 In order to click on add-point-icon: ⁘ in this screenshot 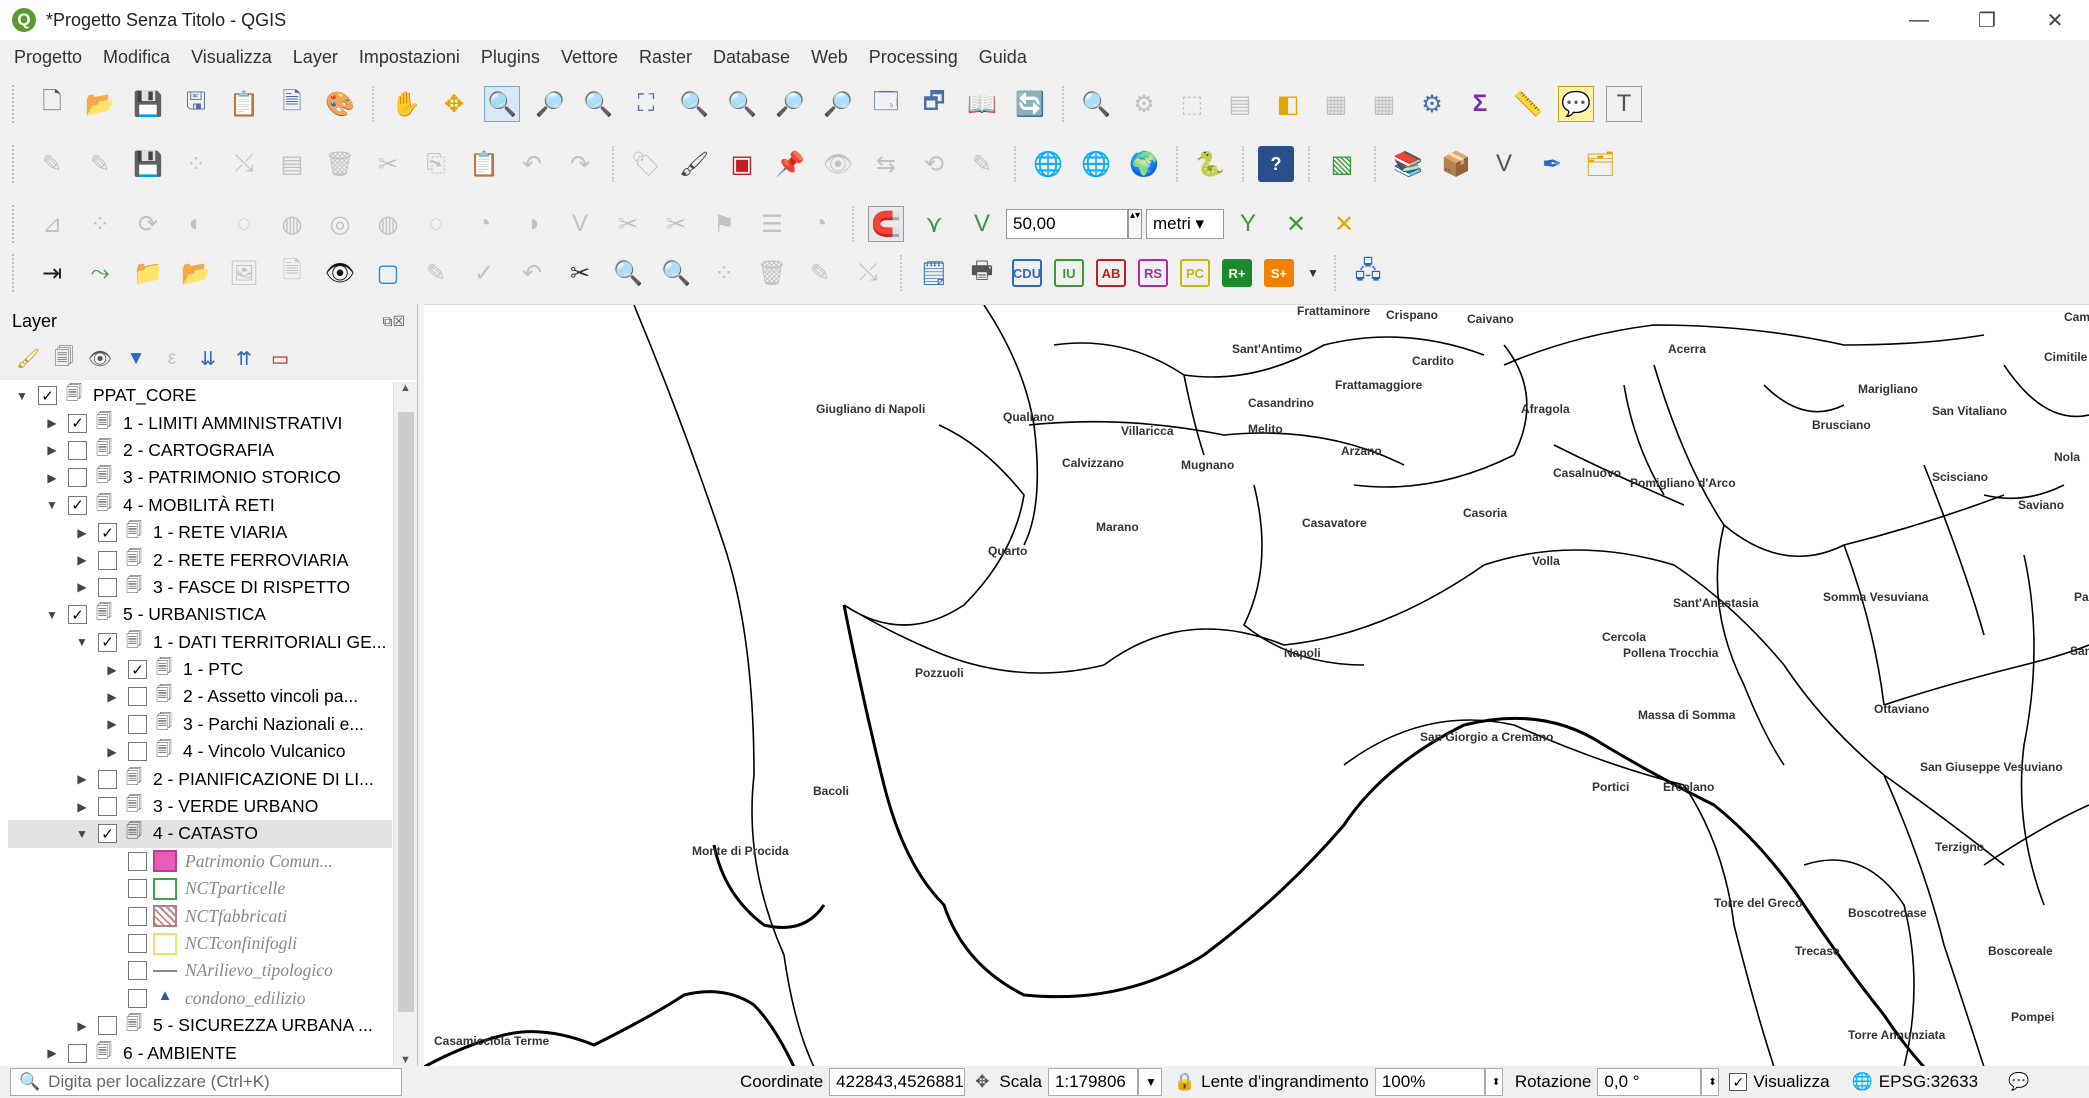, I will do `click(196, 164)`.